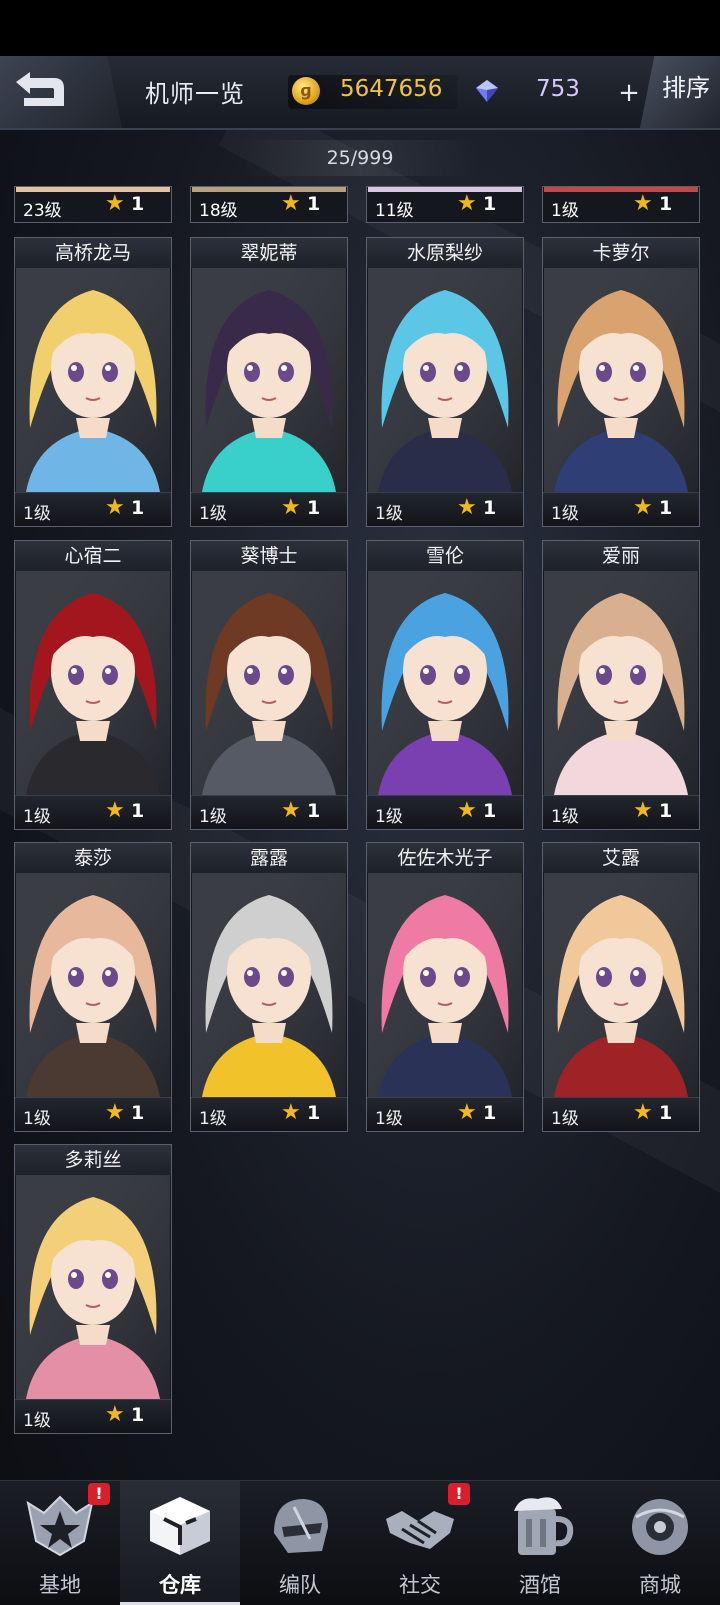  I want to click on bottom-navigation: ! 基地 仓库 编队 ! 社交 酒馆 商城, so click(360, 1542).